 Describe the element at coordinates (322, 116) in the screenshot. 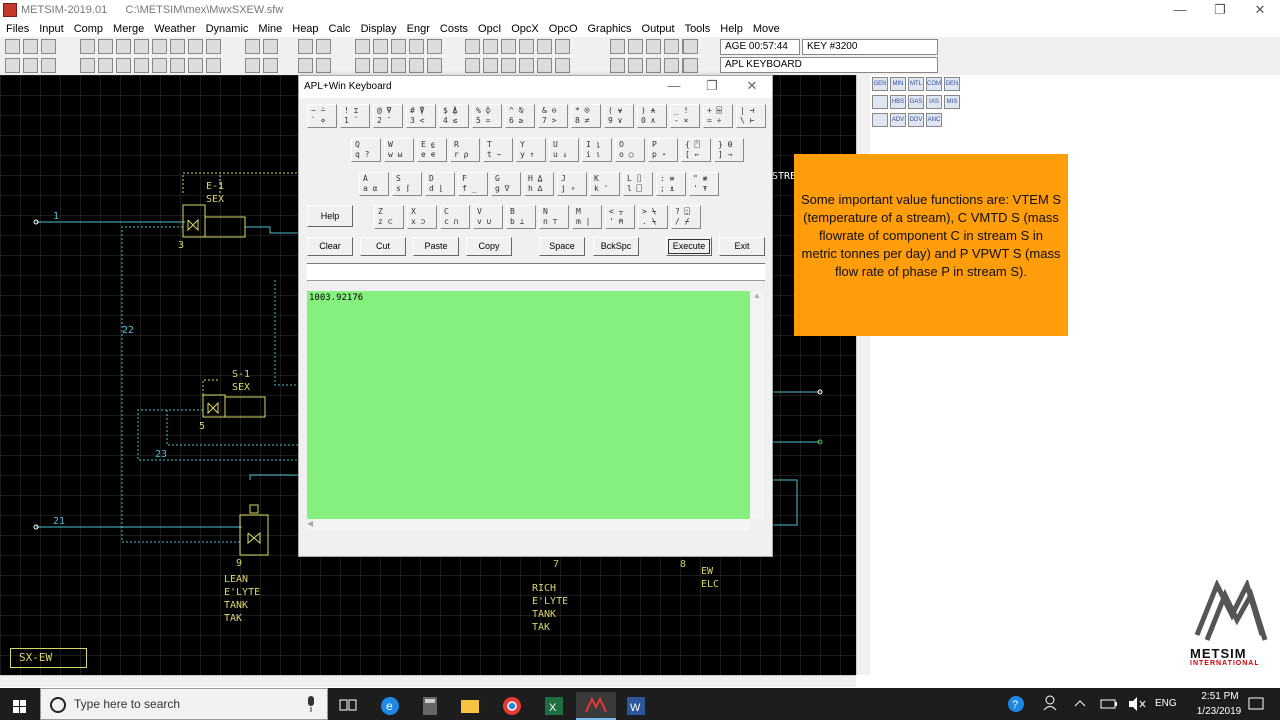

I see `apl-key: ~ ⍨ ` ⋄` at that location.